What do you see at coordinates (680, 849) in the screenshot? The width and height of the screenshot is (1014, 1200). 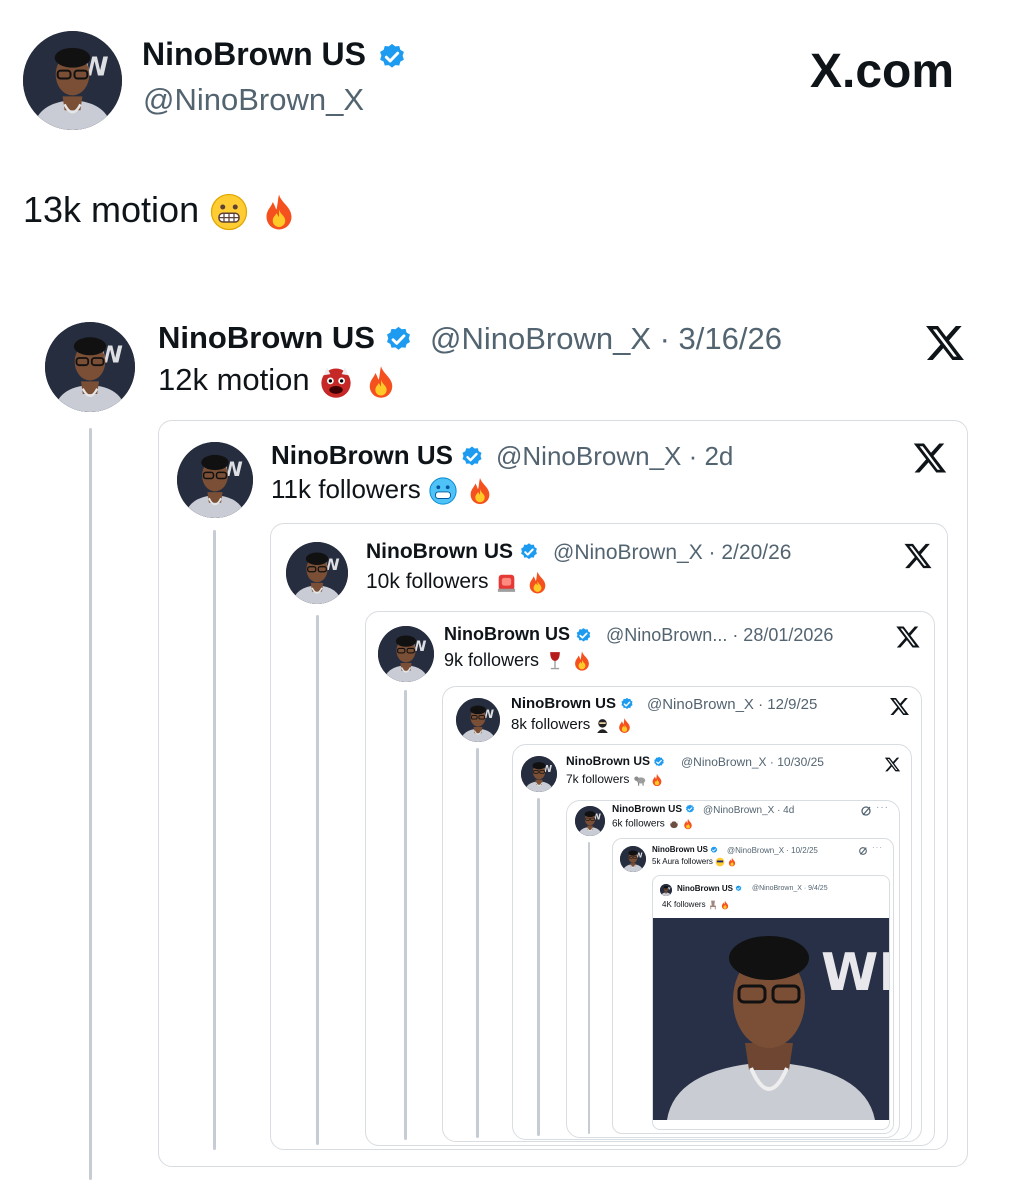 I see `quote-8-name-text: NinoBrown US` at bounding box center [680, 849].